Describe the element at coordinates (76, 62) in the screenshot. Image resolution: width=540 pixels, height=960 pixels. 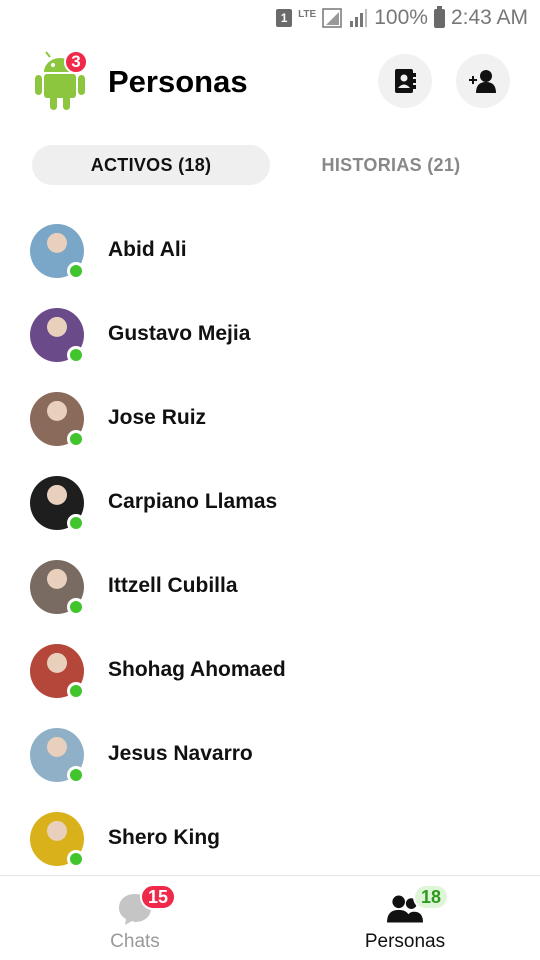
I see `notification-badge: 3` at that location.